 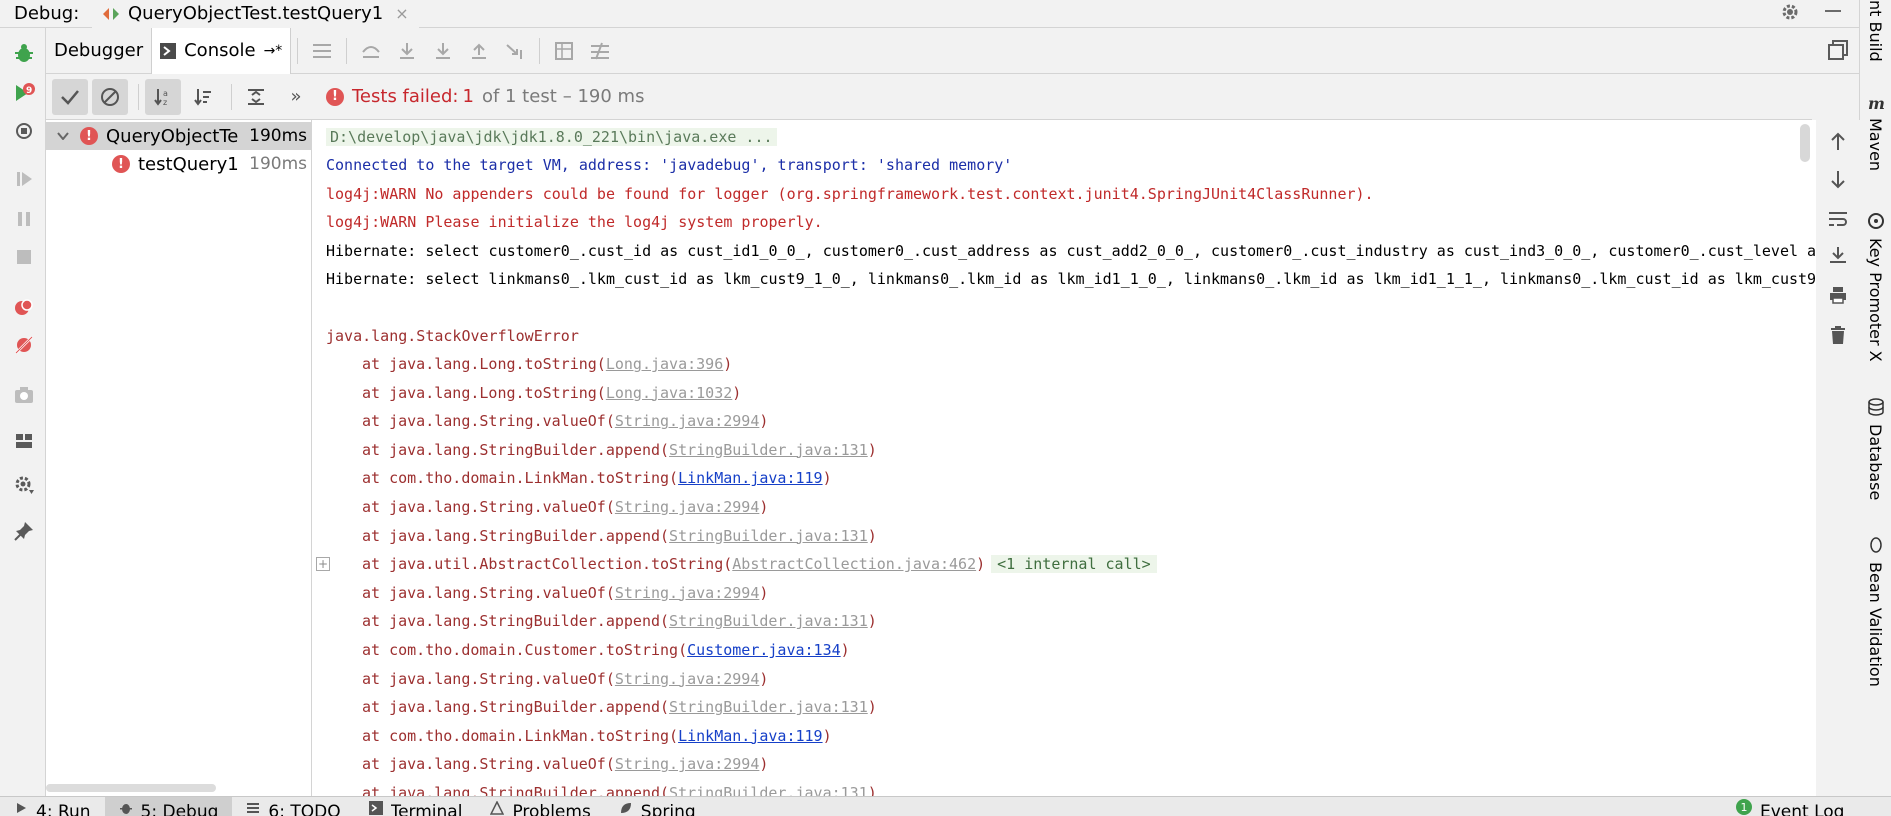 I want to click on tree-horizontal-scrollbar, so click(x=131, y=788).